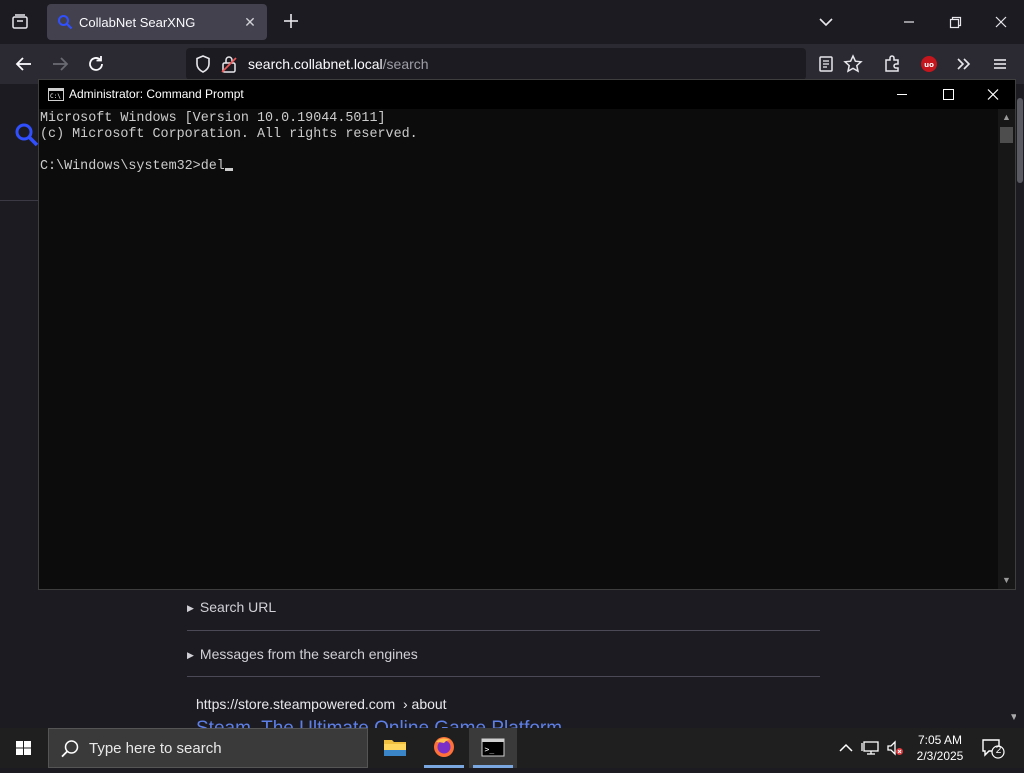 This screenshot has height=773, width=1024. I want to click on url-path: /search, so click(405, 64).